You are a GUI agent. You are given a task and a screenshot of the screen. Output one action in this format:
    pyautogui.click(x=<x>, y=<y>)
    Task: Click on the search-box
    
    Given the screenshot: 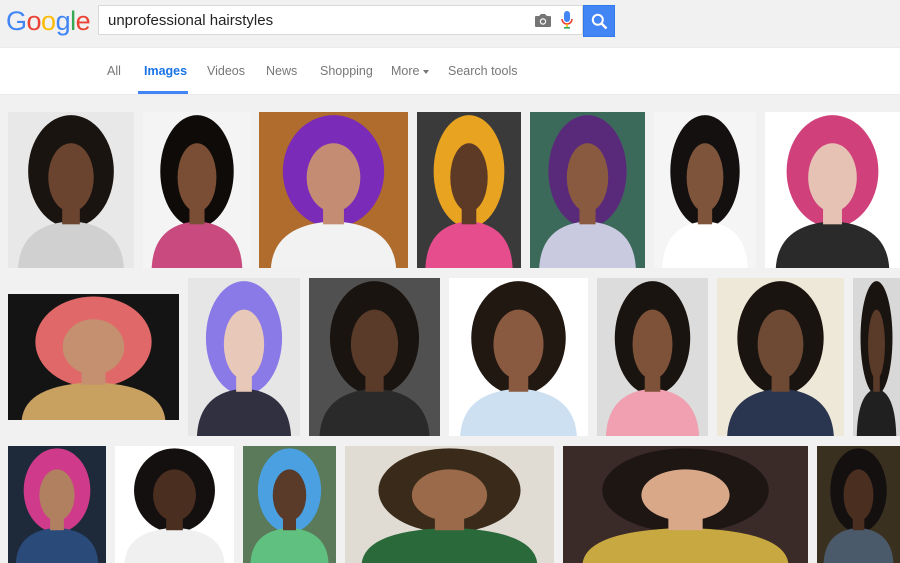 What is the action you would take?
    pyautogui.click(x=340, y=20)
    